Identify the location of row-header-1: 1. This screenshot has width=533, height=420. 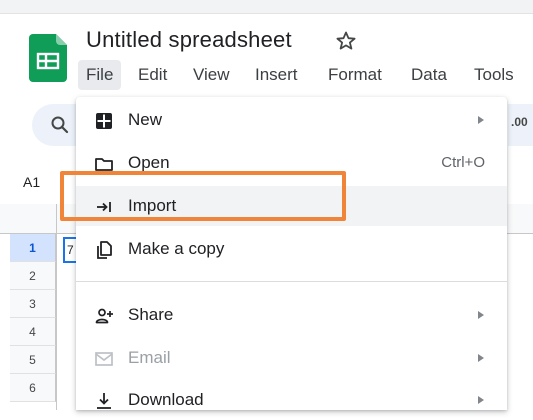
(33, 248).